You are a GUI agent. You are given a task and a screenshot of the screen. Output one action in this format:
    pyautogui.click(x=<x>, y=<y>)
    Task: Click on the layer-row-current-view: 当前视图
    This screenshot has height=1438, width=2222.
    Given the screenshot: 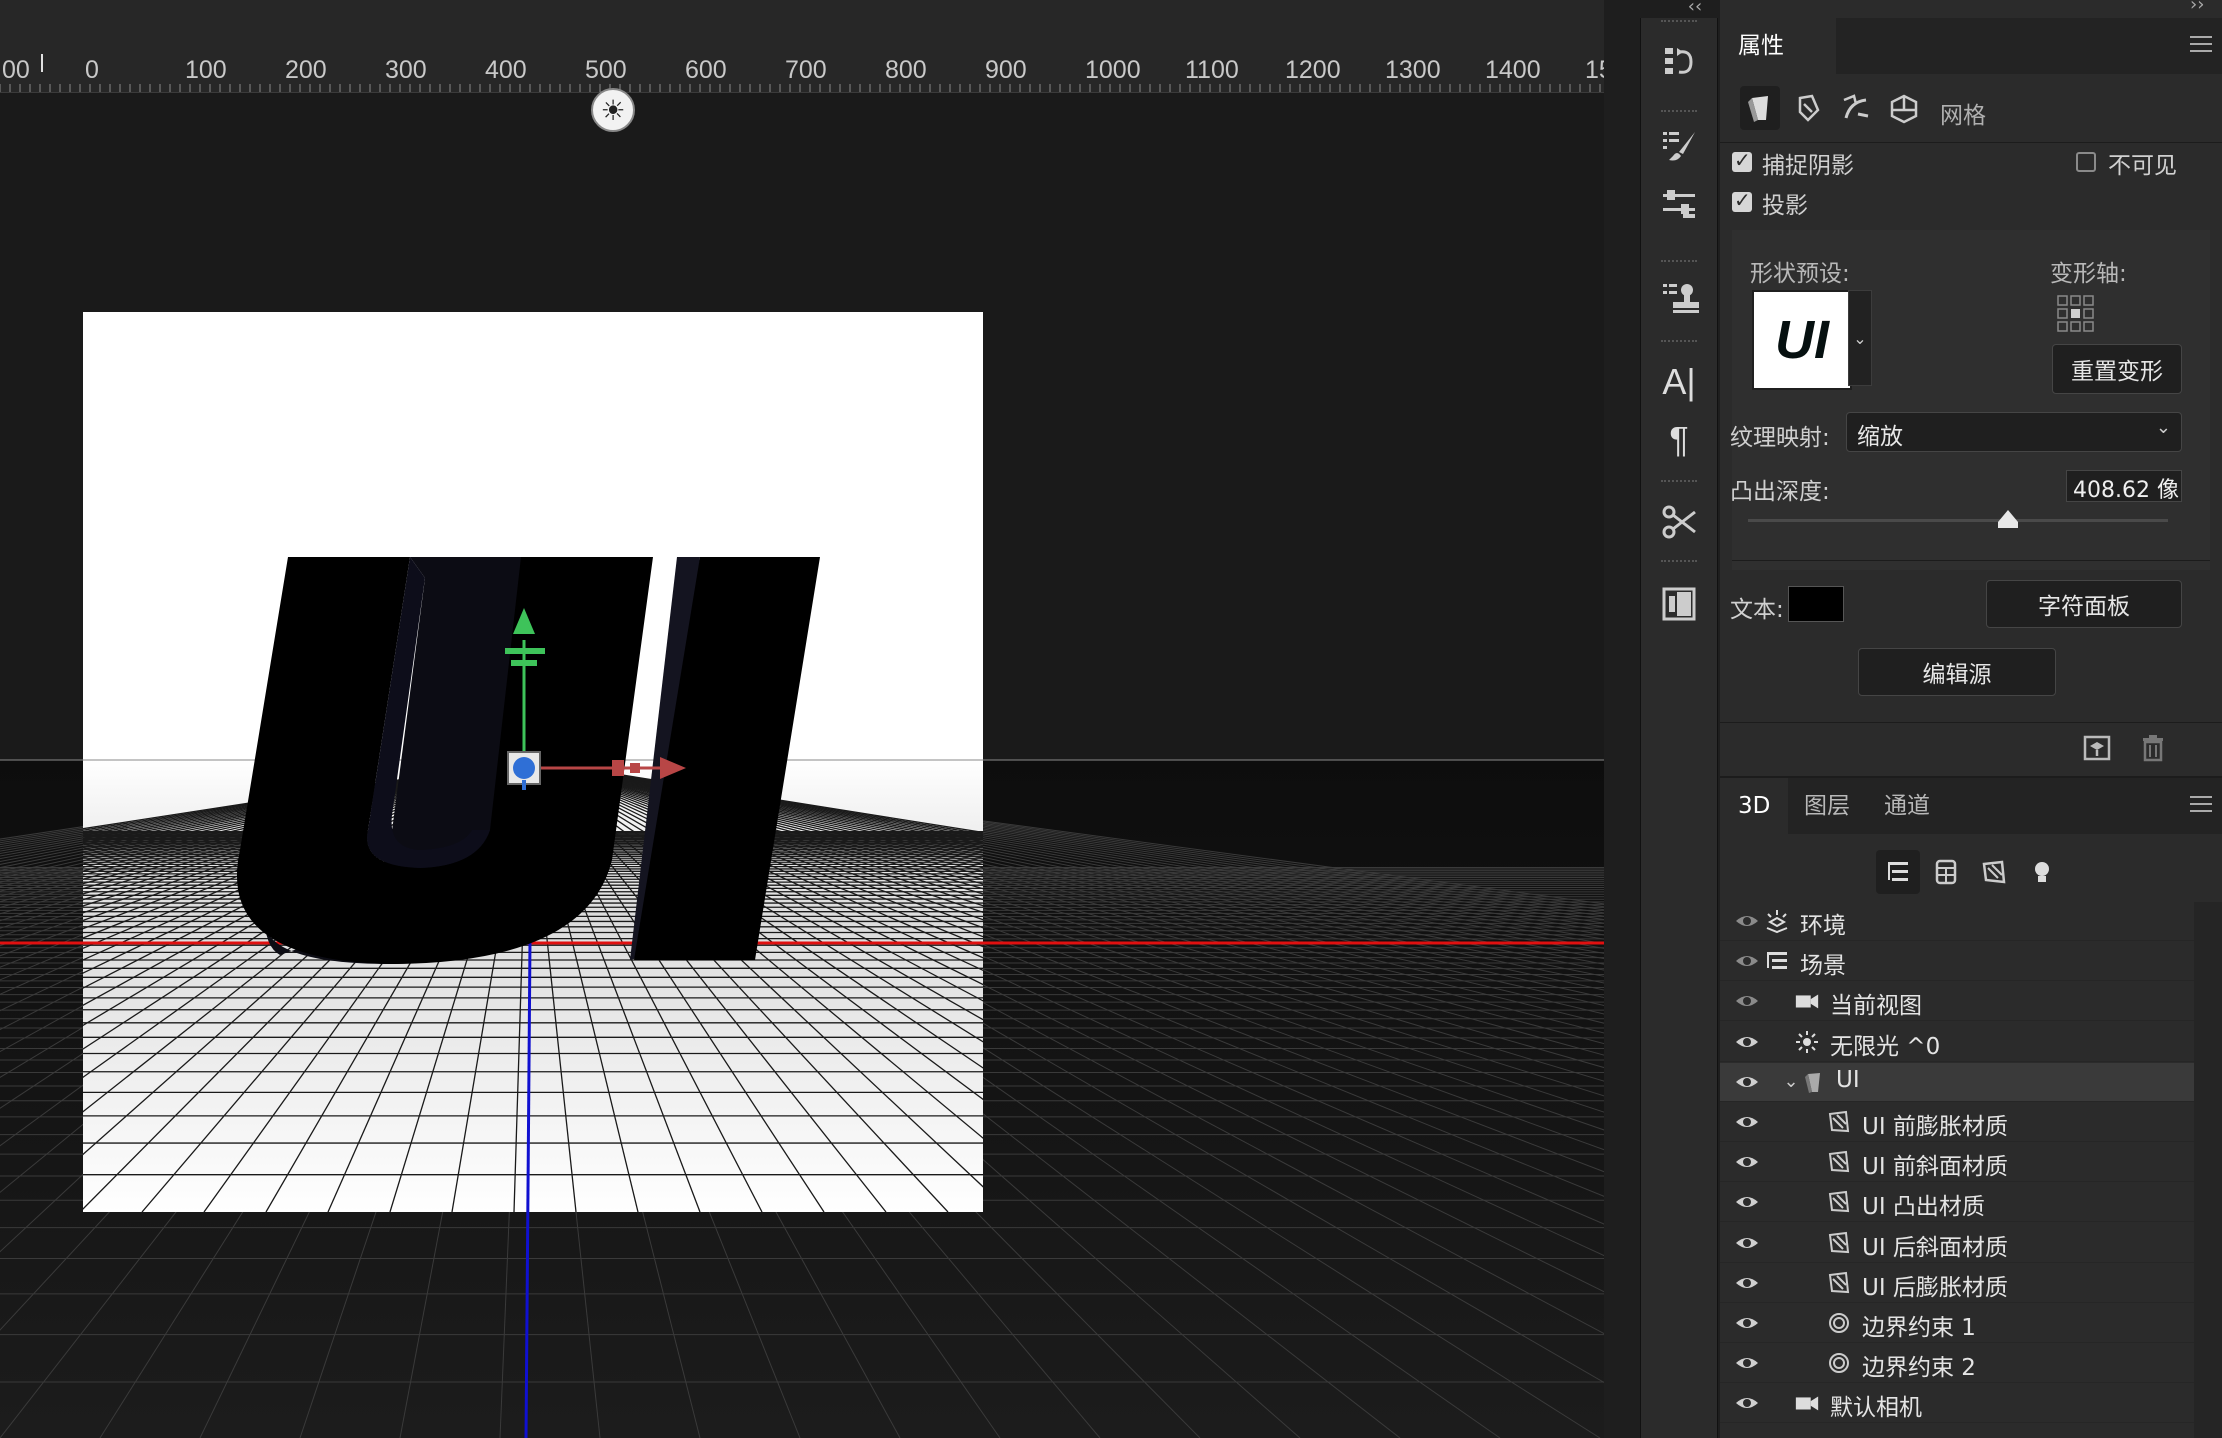 What is the action you would take?
    pyautogui.click(x=1957, y=1002)
    